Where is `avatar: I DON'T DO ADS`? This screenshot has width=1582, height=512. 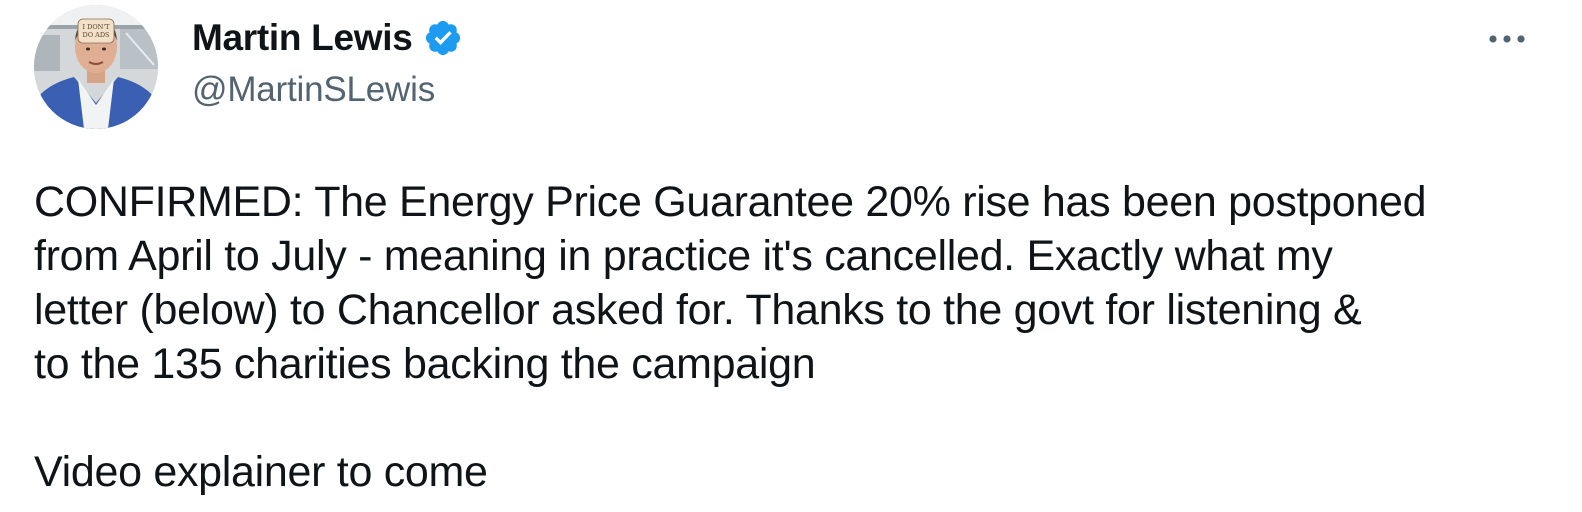 avatar: I DON'T DO ADS is located at coordinates (96, 67).